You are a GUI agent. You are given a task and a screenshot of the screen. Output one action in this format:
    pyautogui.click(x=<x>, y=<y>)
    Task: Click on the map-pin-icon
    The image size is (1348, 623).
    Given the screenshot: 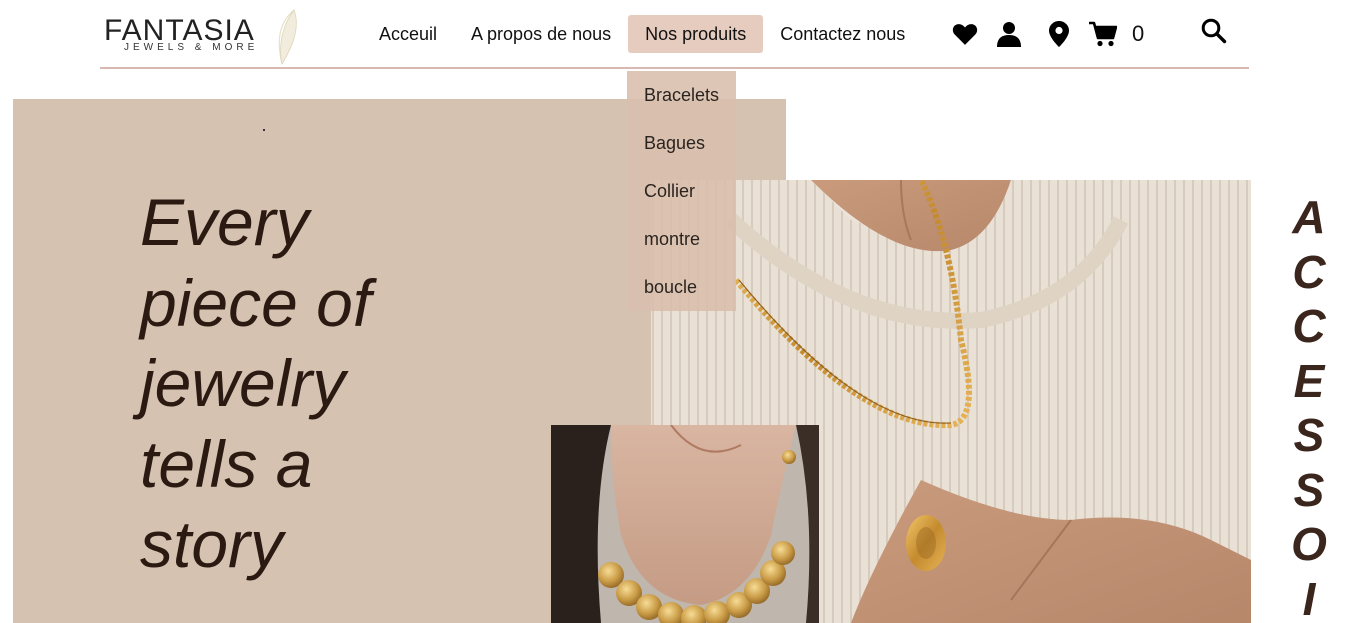 What is the action you would take?
    pyautogui.click(x=1059, y=34)
    